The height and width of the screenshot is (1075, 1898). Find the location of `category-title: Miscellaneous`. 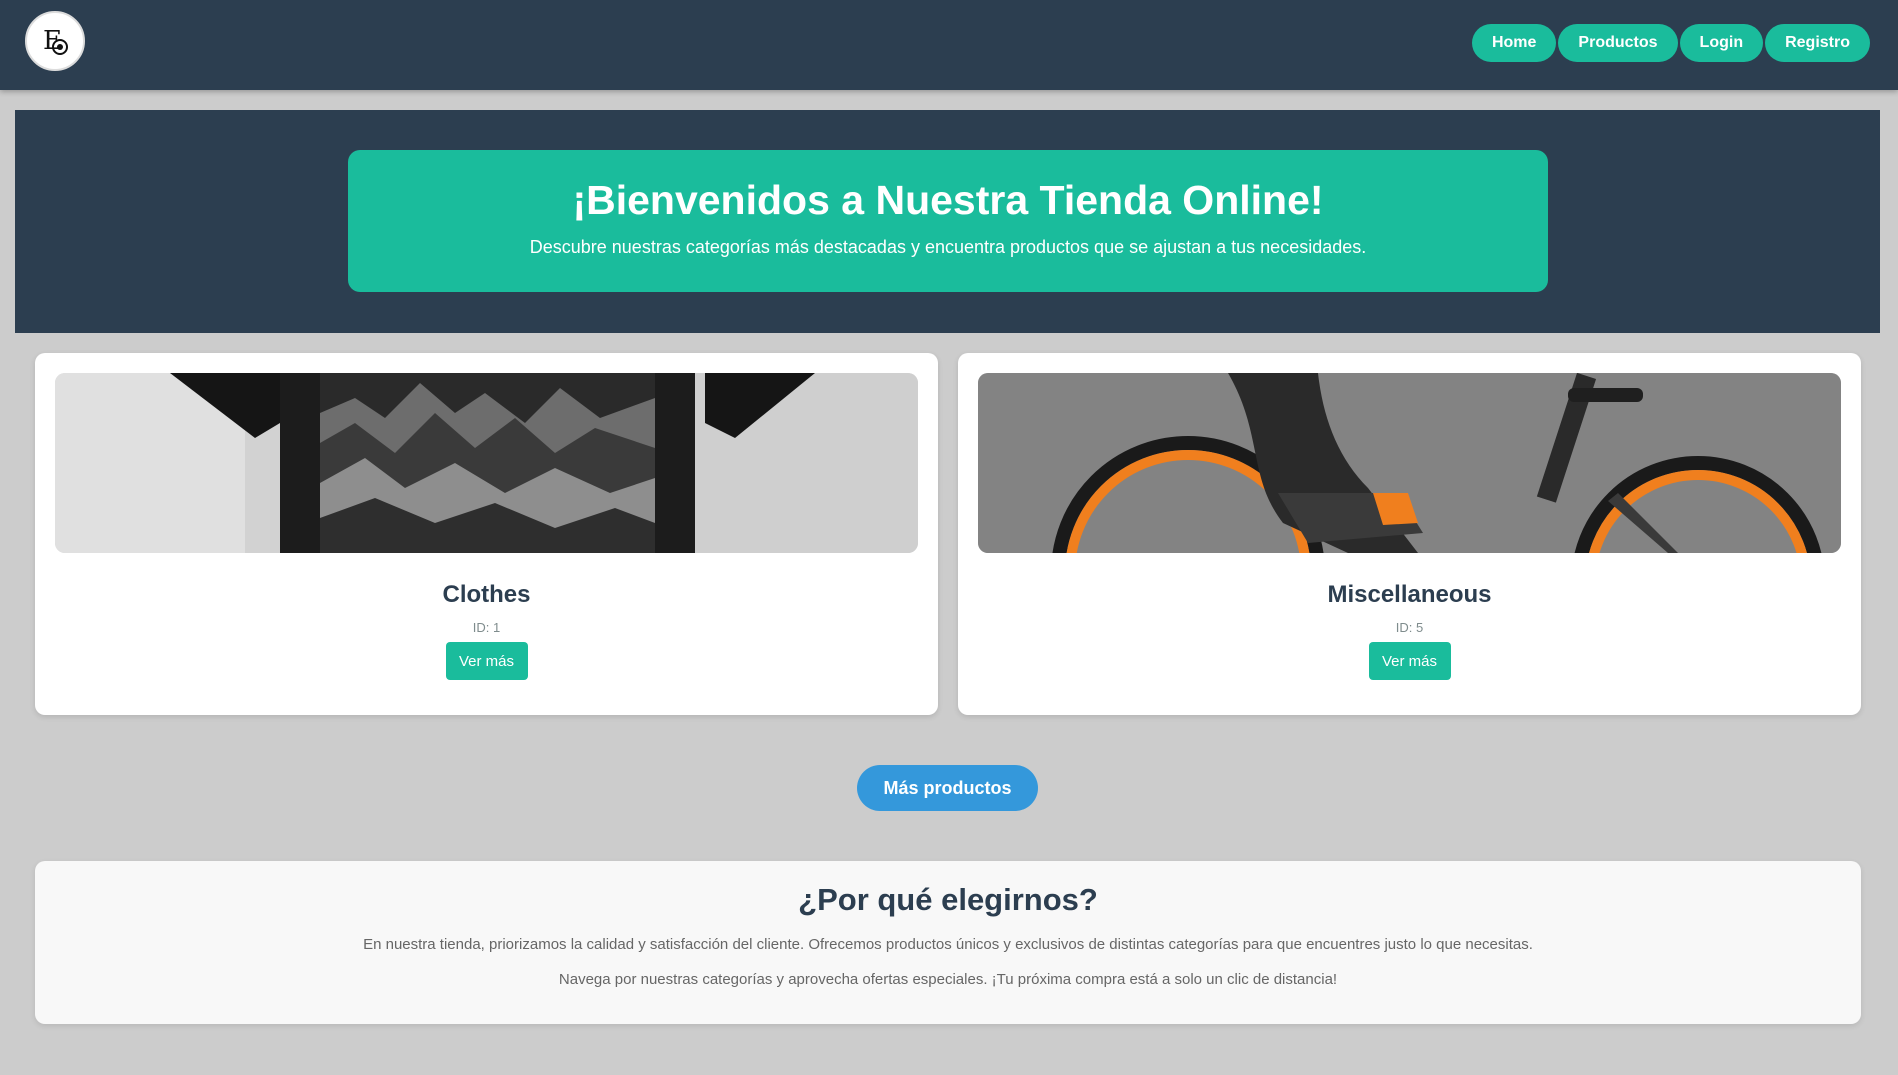

category-title: Miscellaneous is located at coordinates (1409, 594).